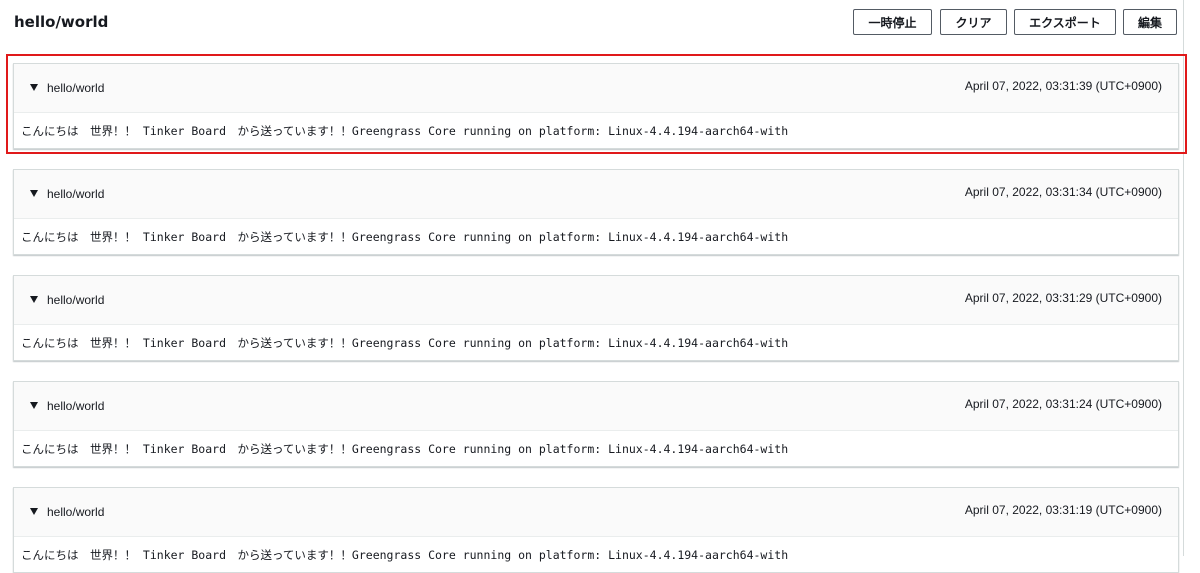 The height and width of the screenshot is (573, 1200). Describe the element at coordinates (1063, 404) in the screenshot. I see `message-timestamp: April 07, 2022, 03:31:24 (UTC+0900)` at that location.